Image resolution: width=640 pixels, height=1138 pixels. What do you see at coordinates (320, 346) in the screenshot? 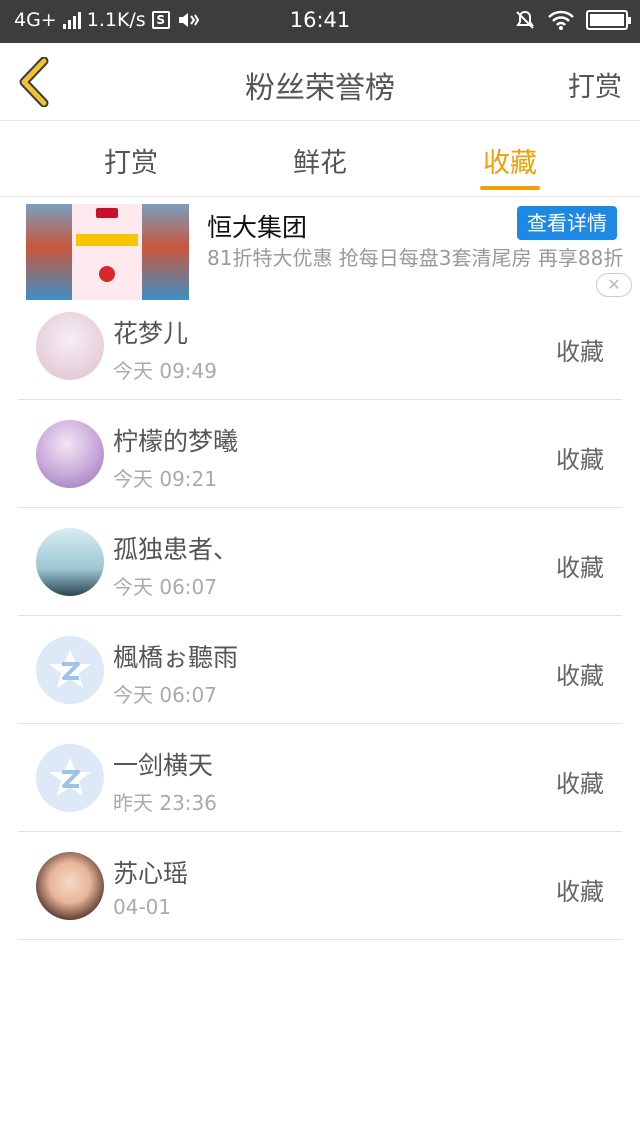
I see `list-item: 花梦儿 今天 09:49 收藏` at bounding box center [320, 346].